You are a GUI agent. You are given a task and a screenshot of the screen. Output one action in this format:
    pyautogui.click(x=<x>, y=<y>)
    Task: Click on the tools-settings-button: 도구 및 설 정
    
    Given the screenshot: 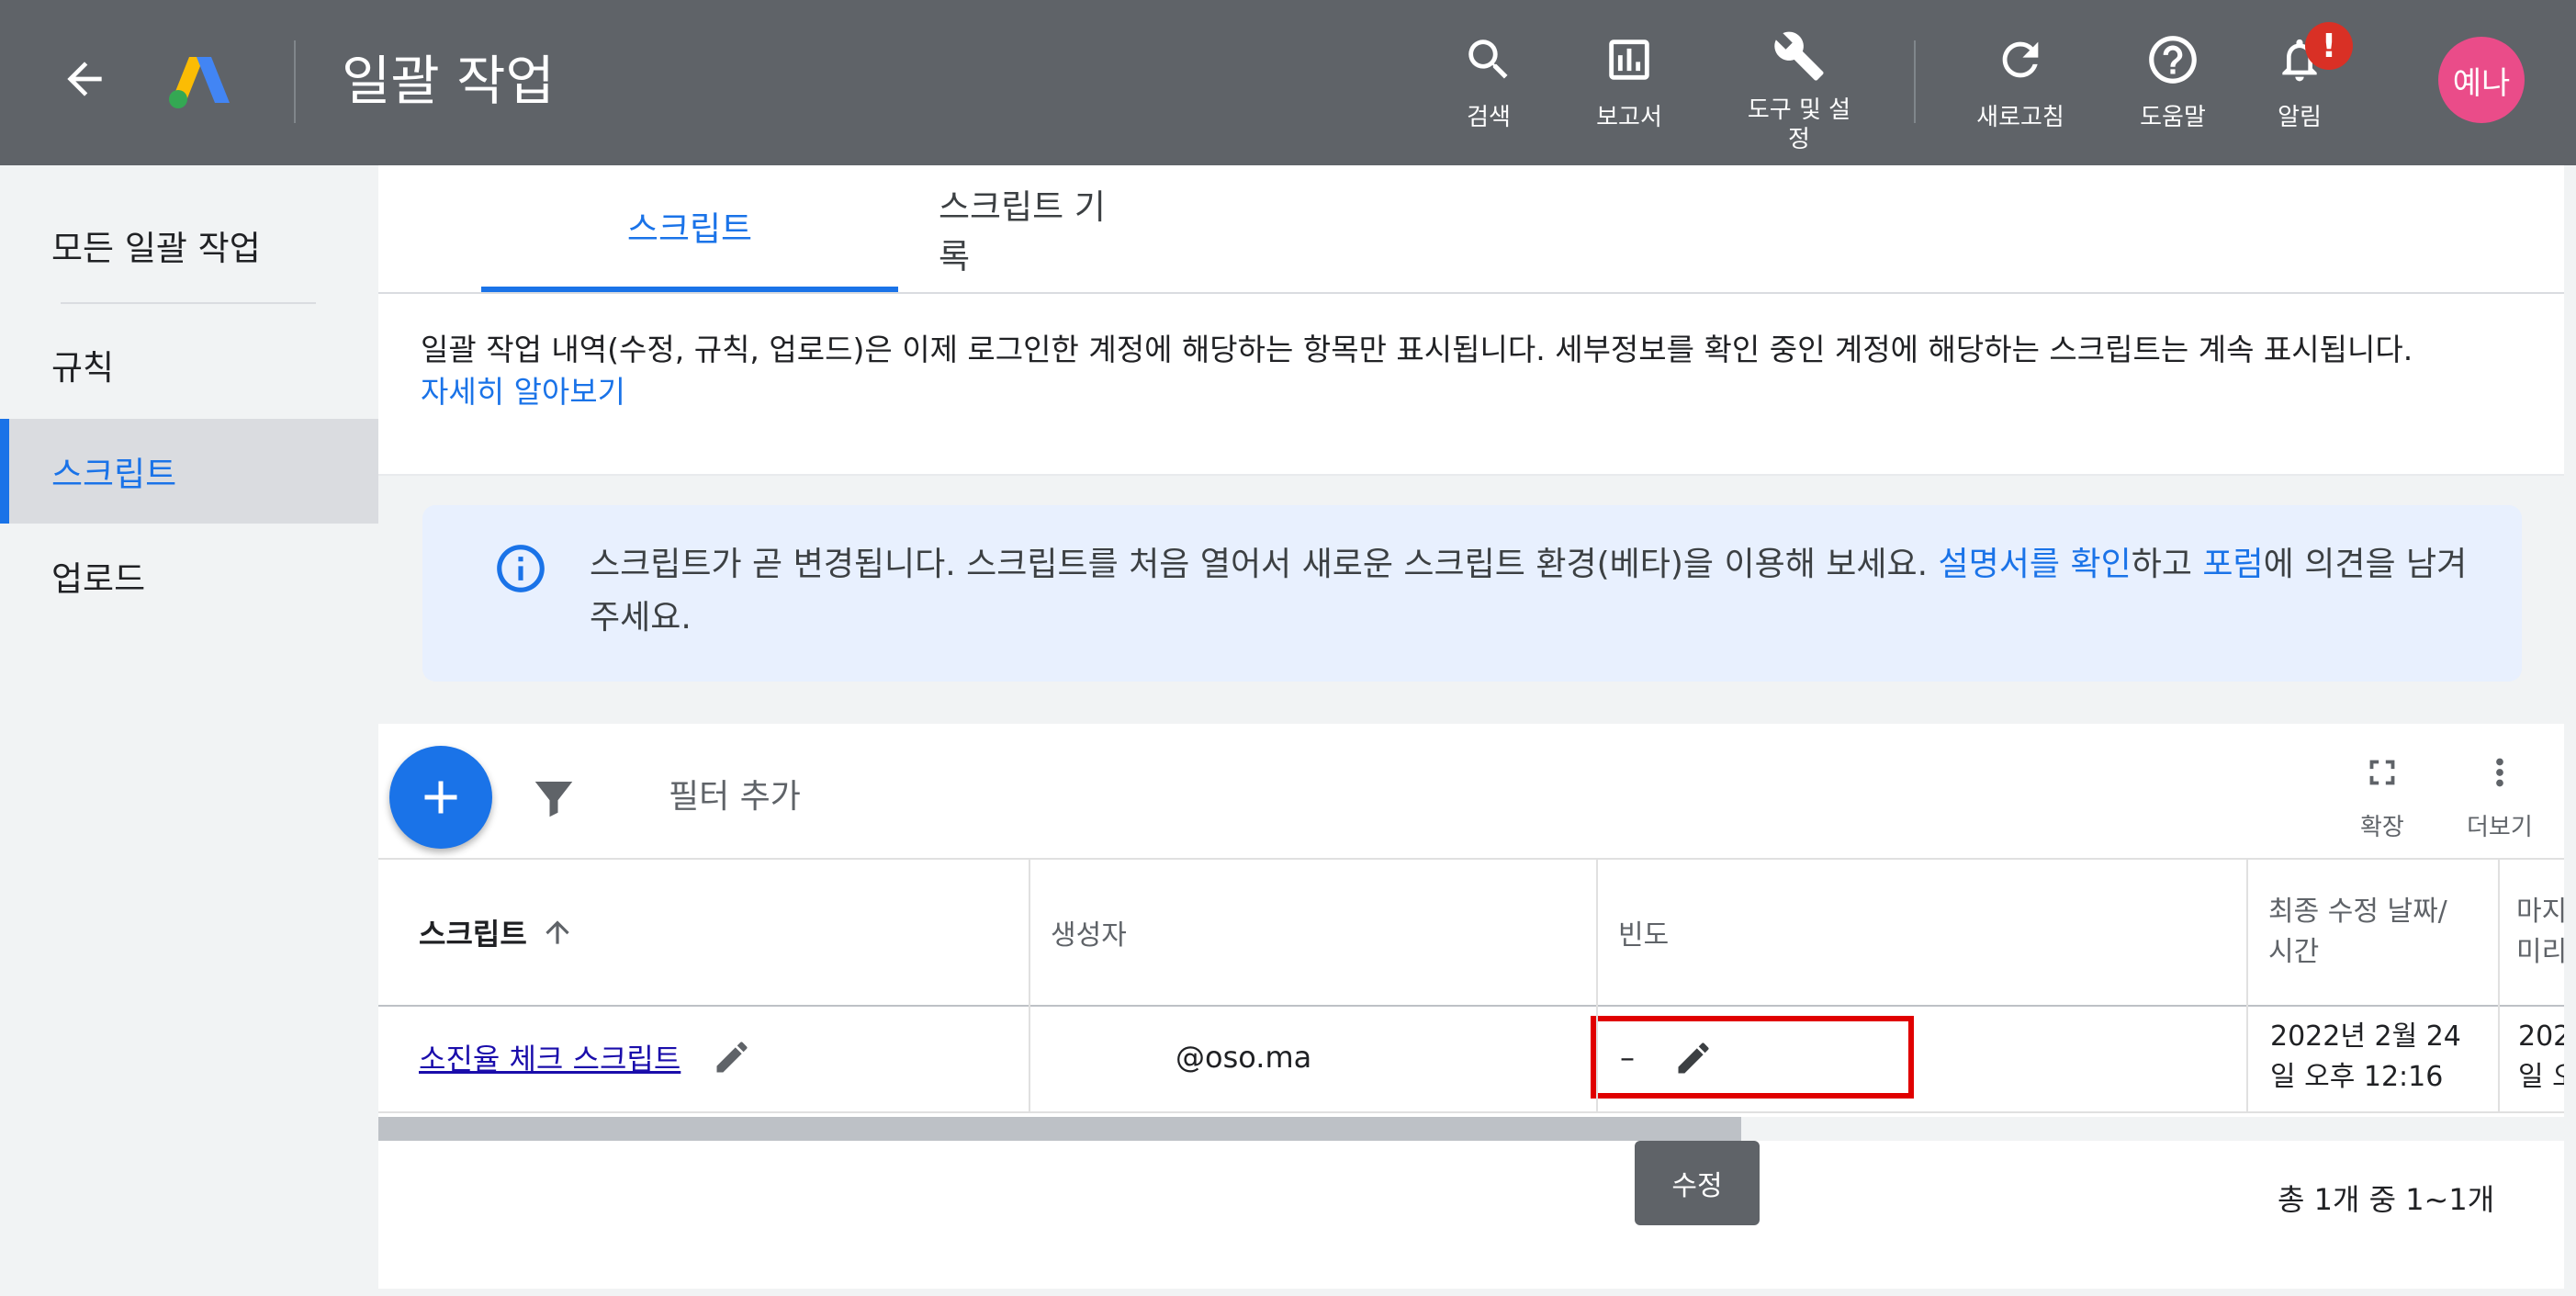 What is the action you would take?
    pyautogui.click(x=1799, y=91)
    